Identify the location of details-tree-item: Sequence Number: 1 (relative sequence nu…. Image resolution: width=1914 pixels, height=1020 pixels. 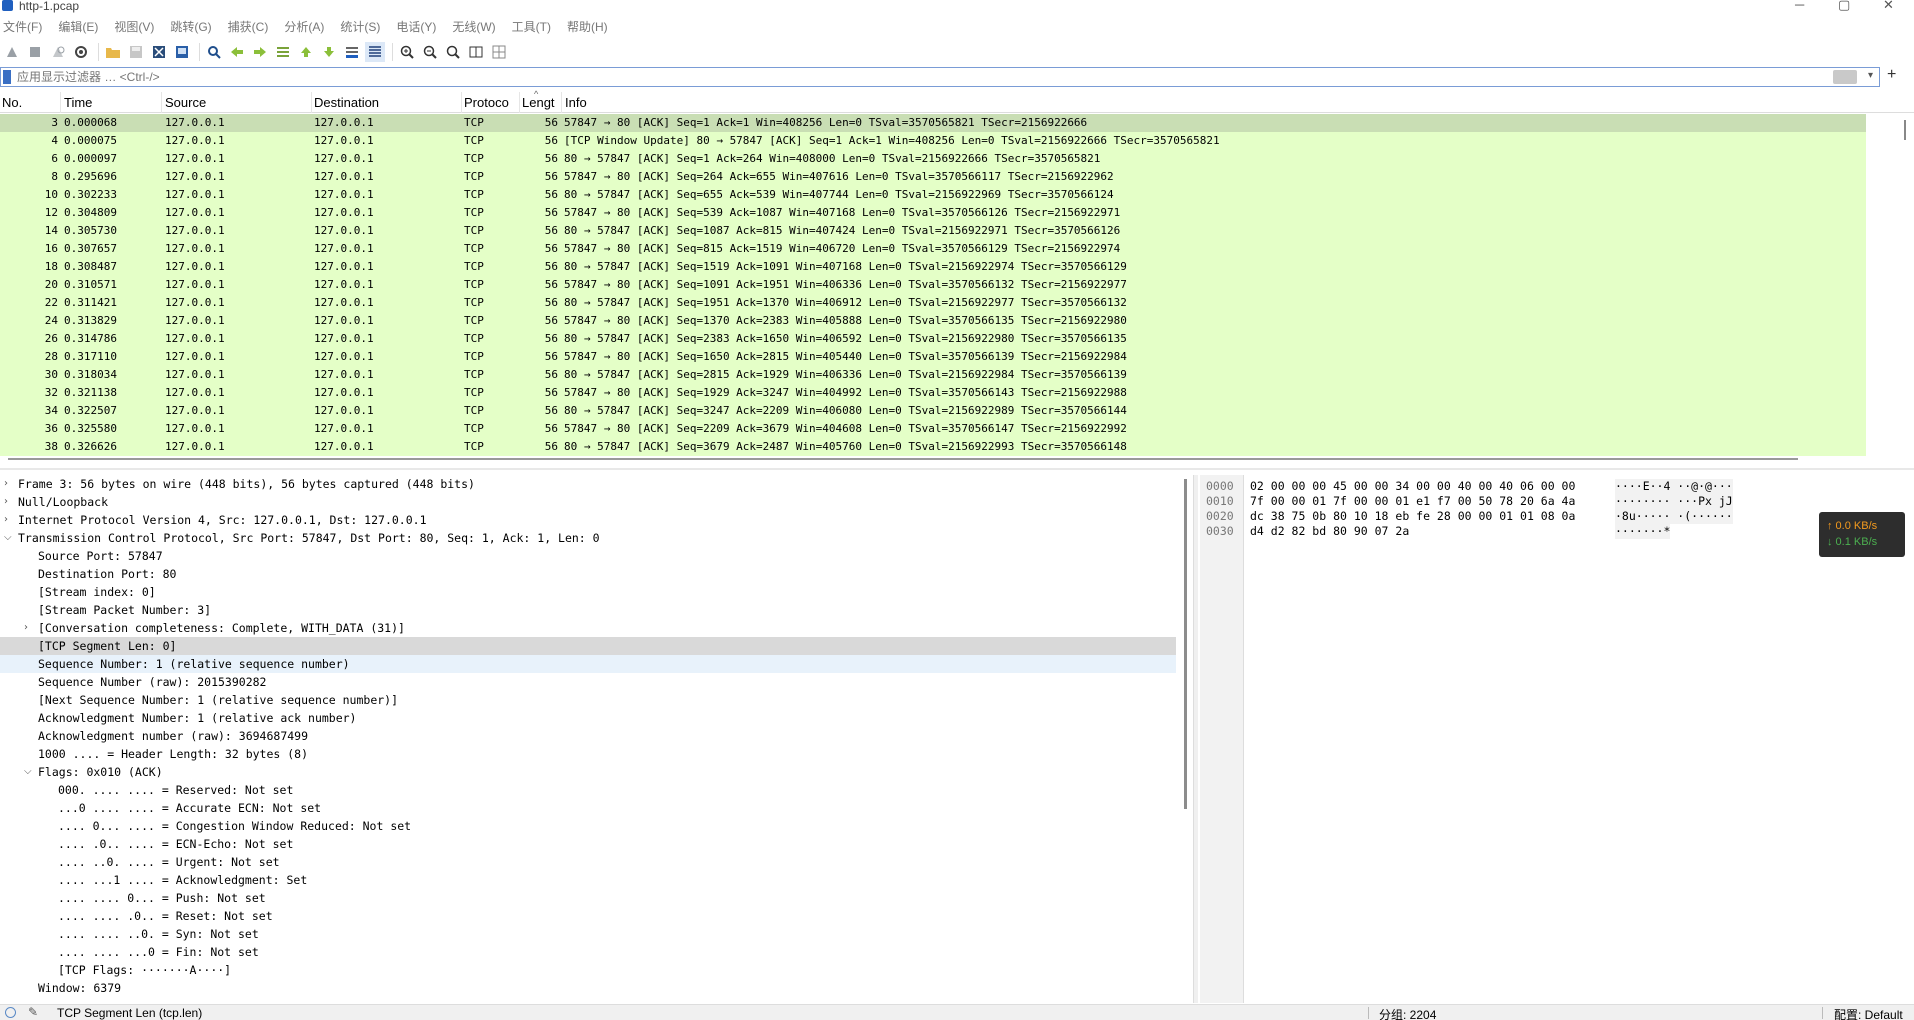
(588, 664).